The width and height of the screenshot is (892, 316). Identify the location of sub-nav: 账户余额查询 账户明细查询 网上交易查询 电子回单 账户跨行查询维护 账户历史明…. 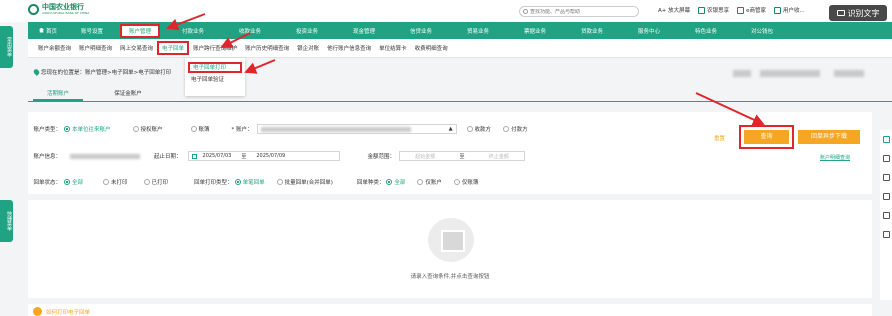
(460, 48).